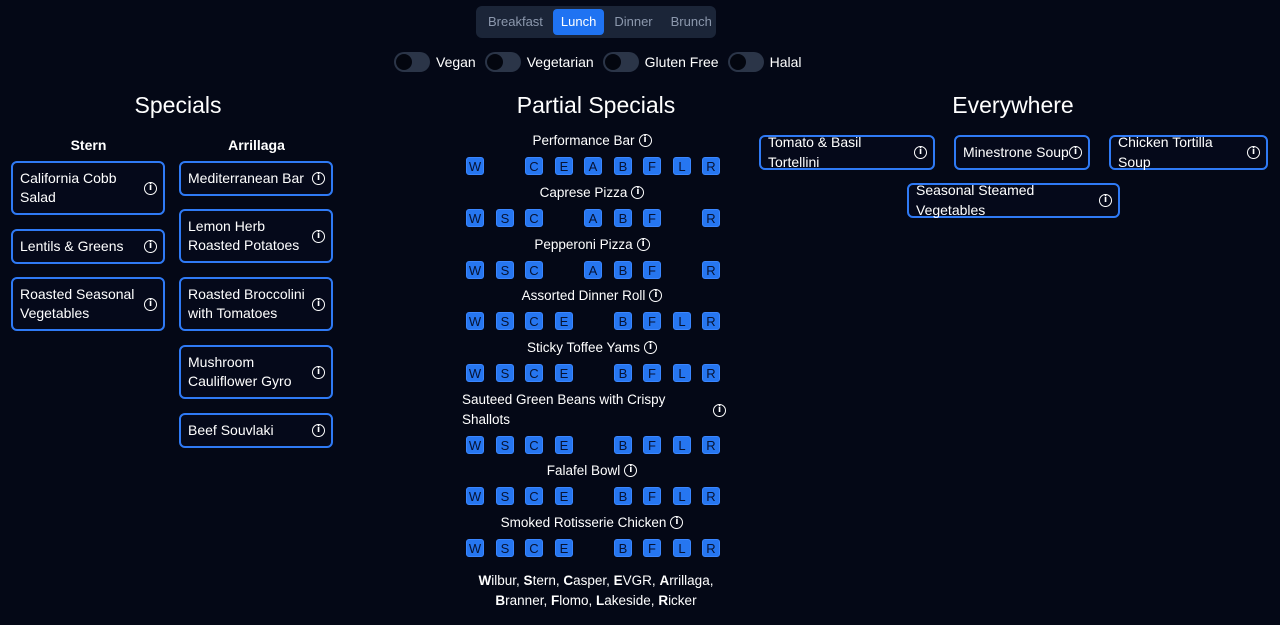 The height and width of the screenshot is (625, 1280). Describe the element at coordinates (88, 246) in the screenshot. I see `special-card: Lentils & Greens i` at that location.